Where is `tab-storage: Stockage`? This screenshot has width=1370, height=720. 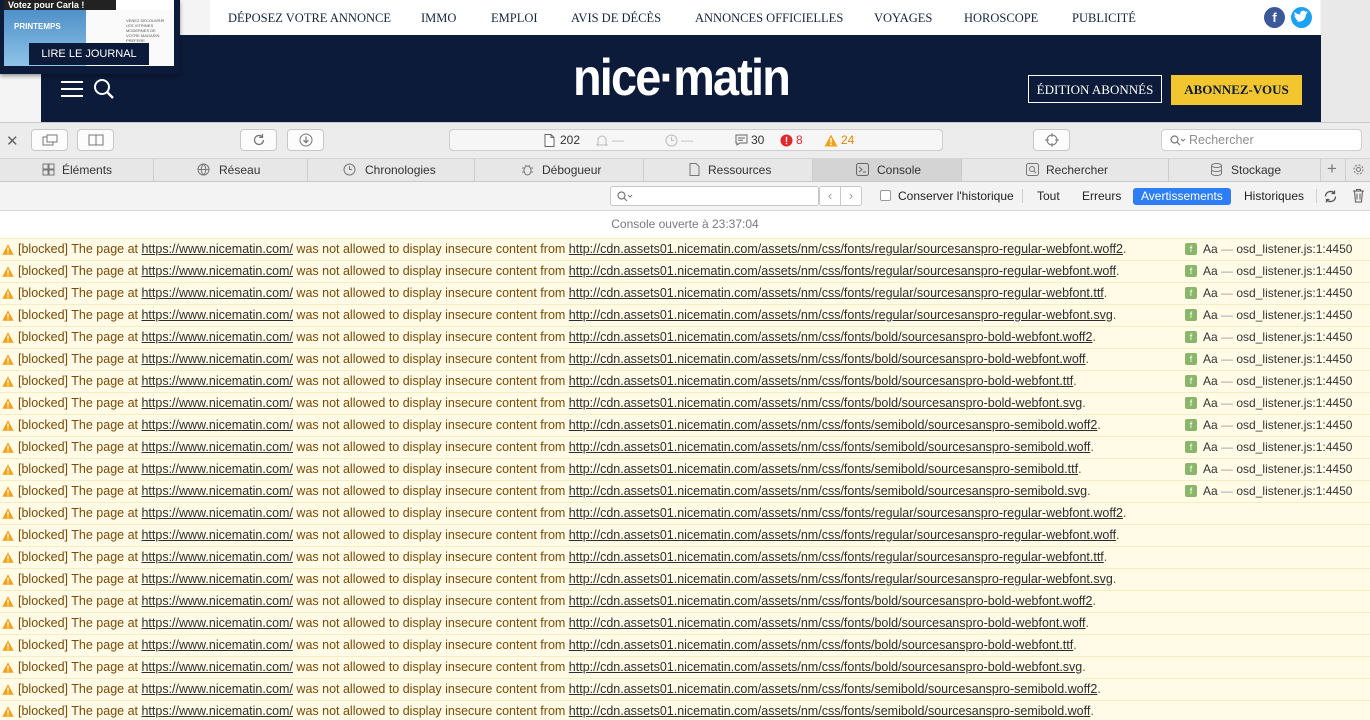
tab-storage: Stockage is located at coordinates (1245, 170).